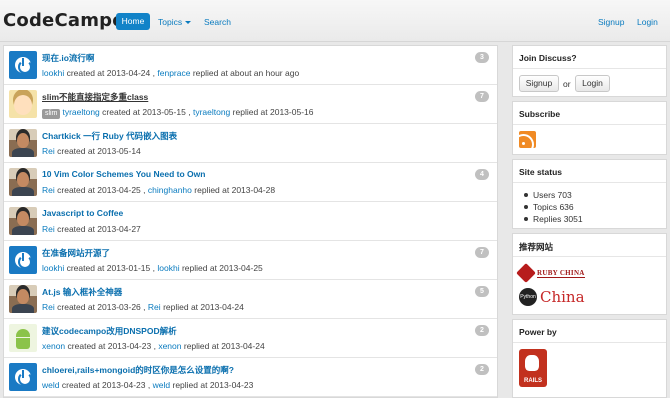  What do you see at coordinates (76, 253) in the screenshot?
I see `topic-title-link: 在准备网站开源了` at bounding box center [76, 253].